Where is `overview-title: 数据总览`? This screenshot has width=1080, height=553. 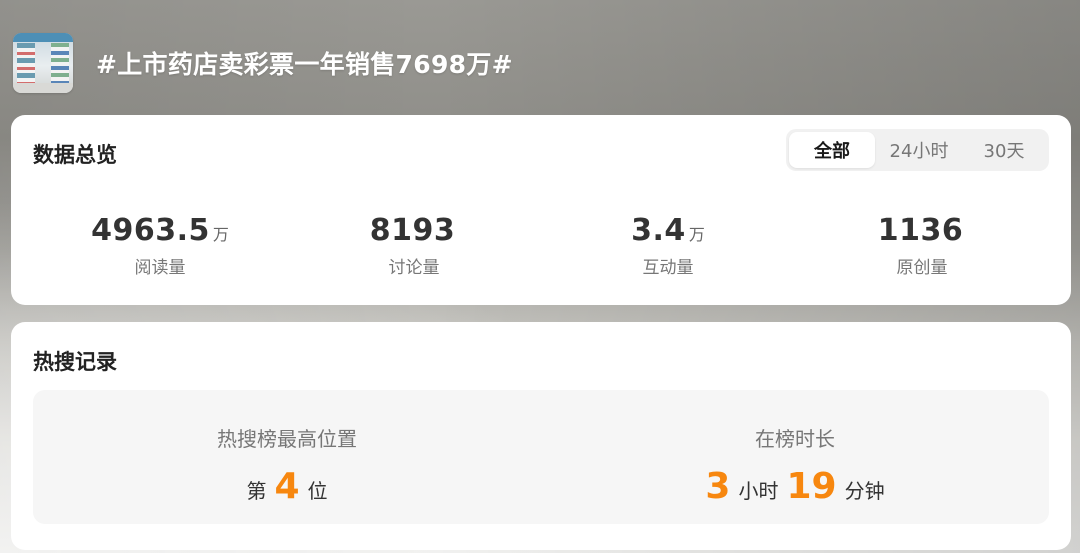
overview-title: 数据总览 is located at coordinates (75, 155).